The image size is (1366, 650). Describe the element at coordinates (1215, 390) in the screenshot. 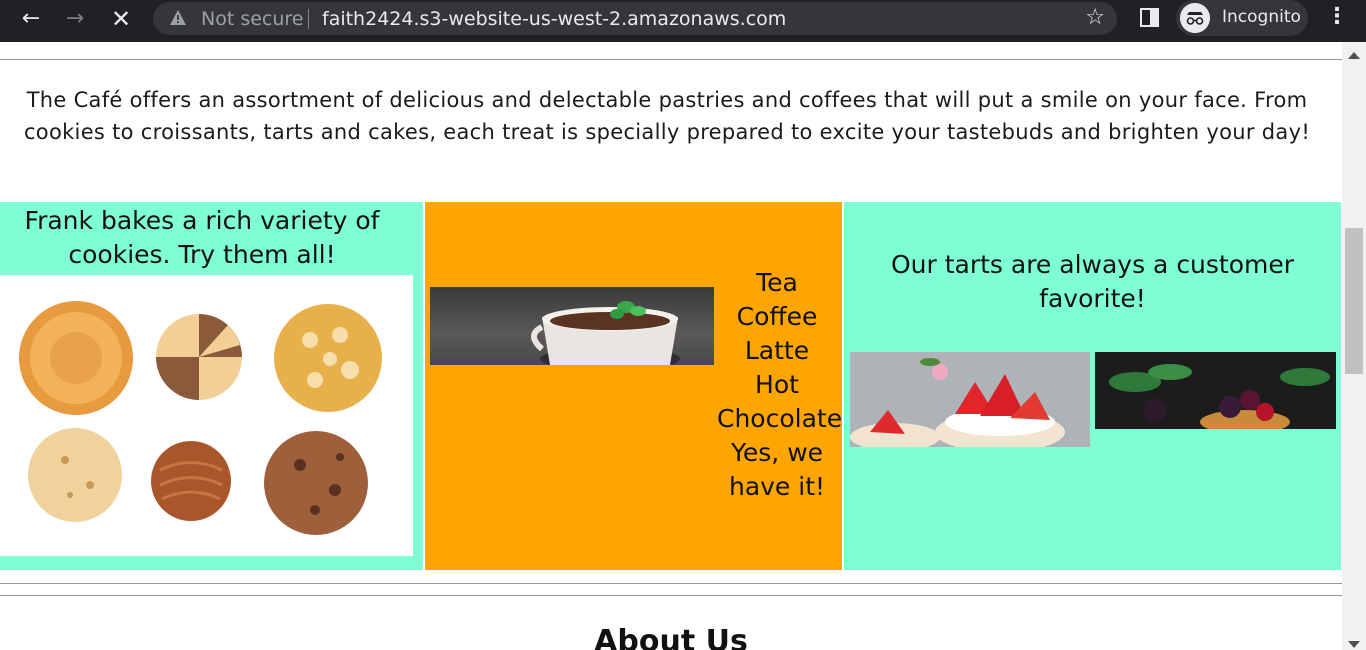

I see `berry-tart-image` at that location.